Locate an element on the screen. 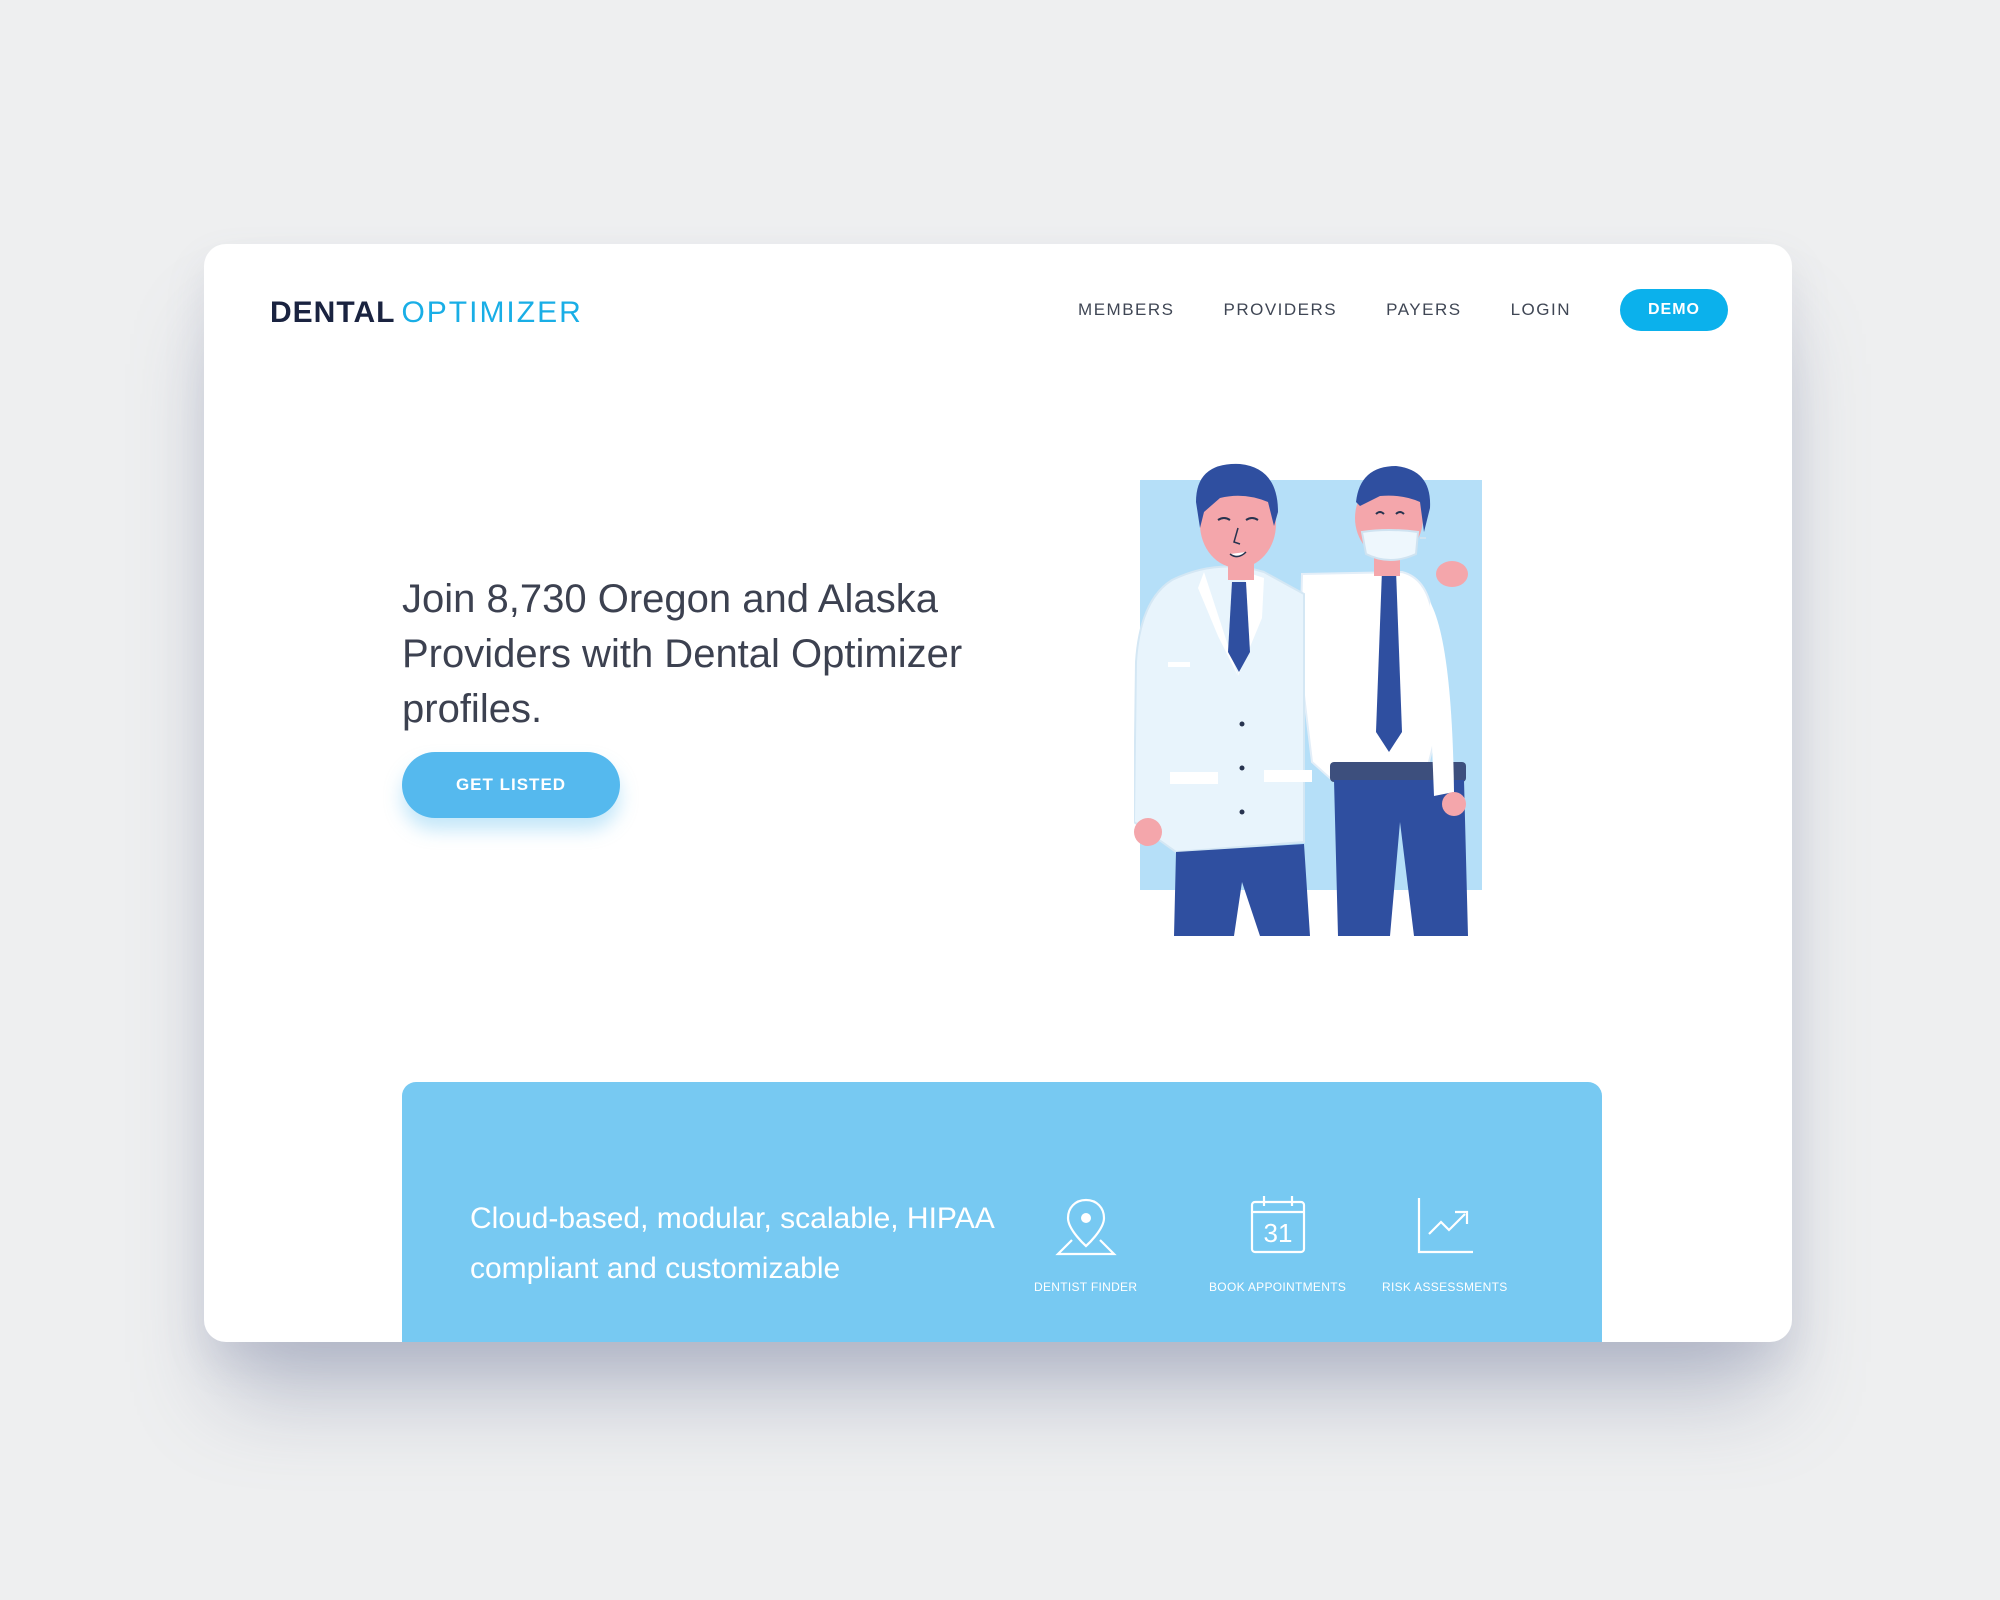  calendar-icon: 31 is located at coordinates (1277, 1225).